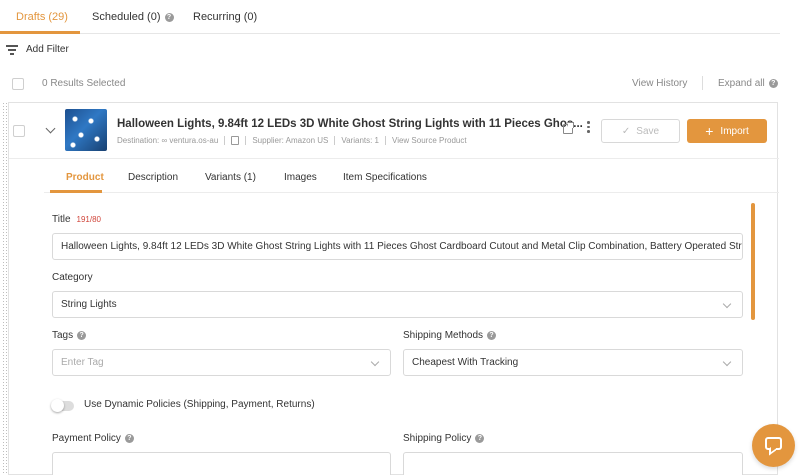 Image resolution: width=800 pixels, height=475 pixels. I want to click on view-source-link: View Source Product, so click(429, 140).